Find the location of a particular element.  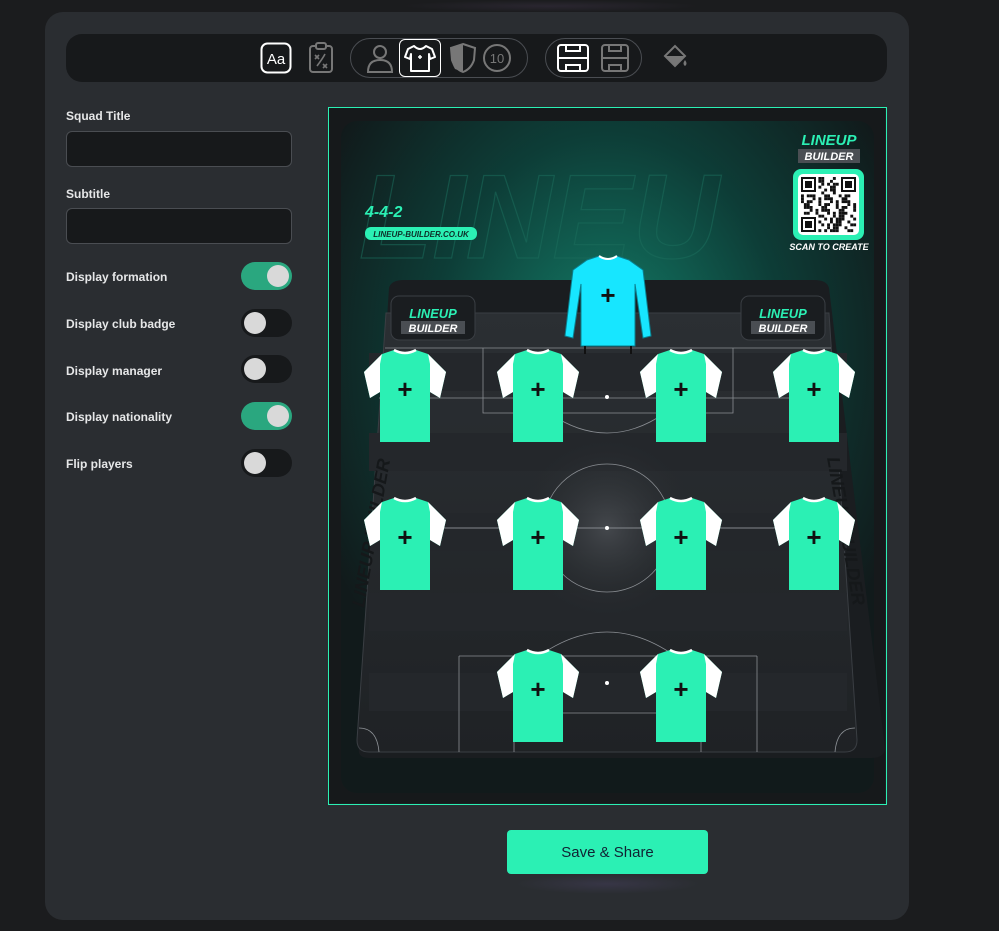

button-glow is located at coordinates (607, 884).